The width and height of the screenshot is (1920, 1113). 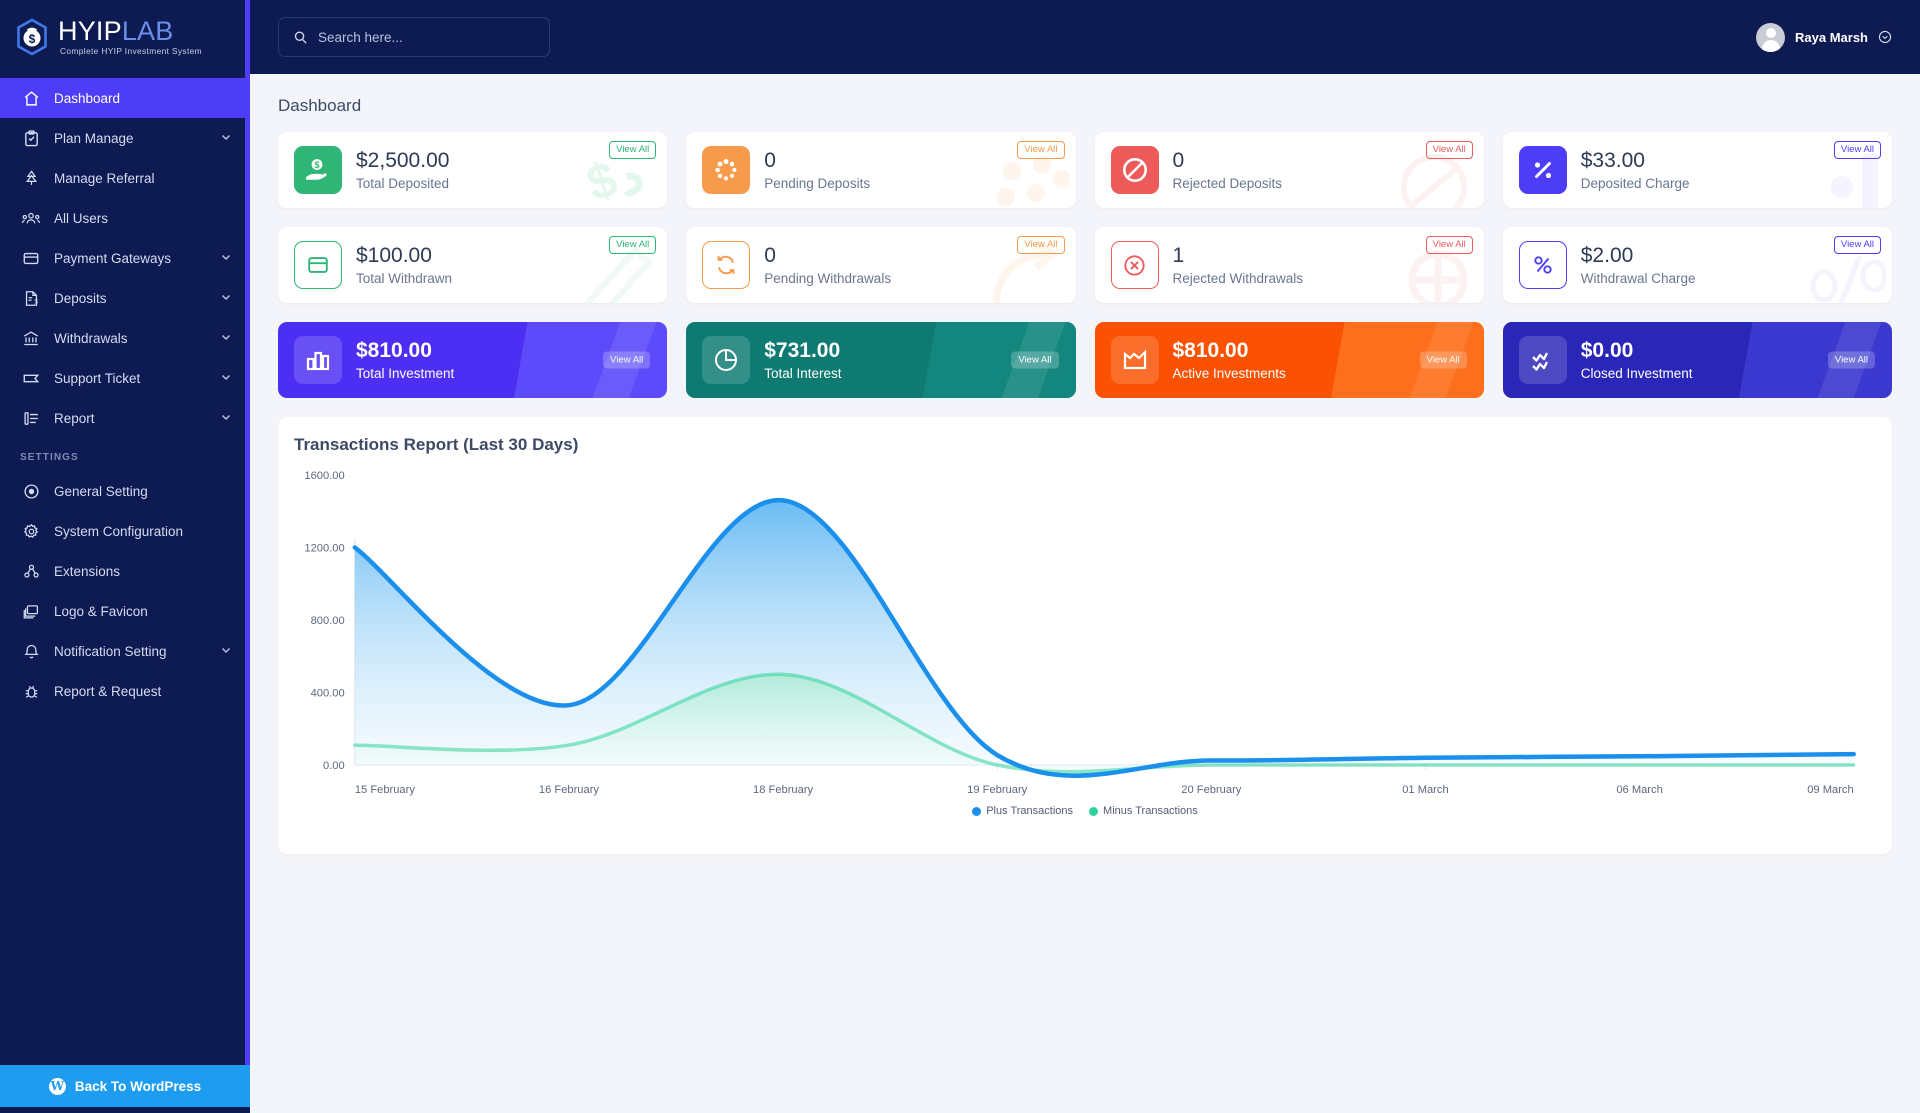 I want to click on sidebar-item-plan-manage: Plan Manage, so click(x=125, y=138).